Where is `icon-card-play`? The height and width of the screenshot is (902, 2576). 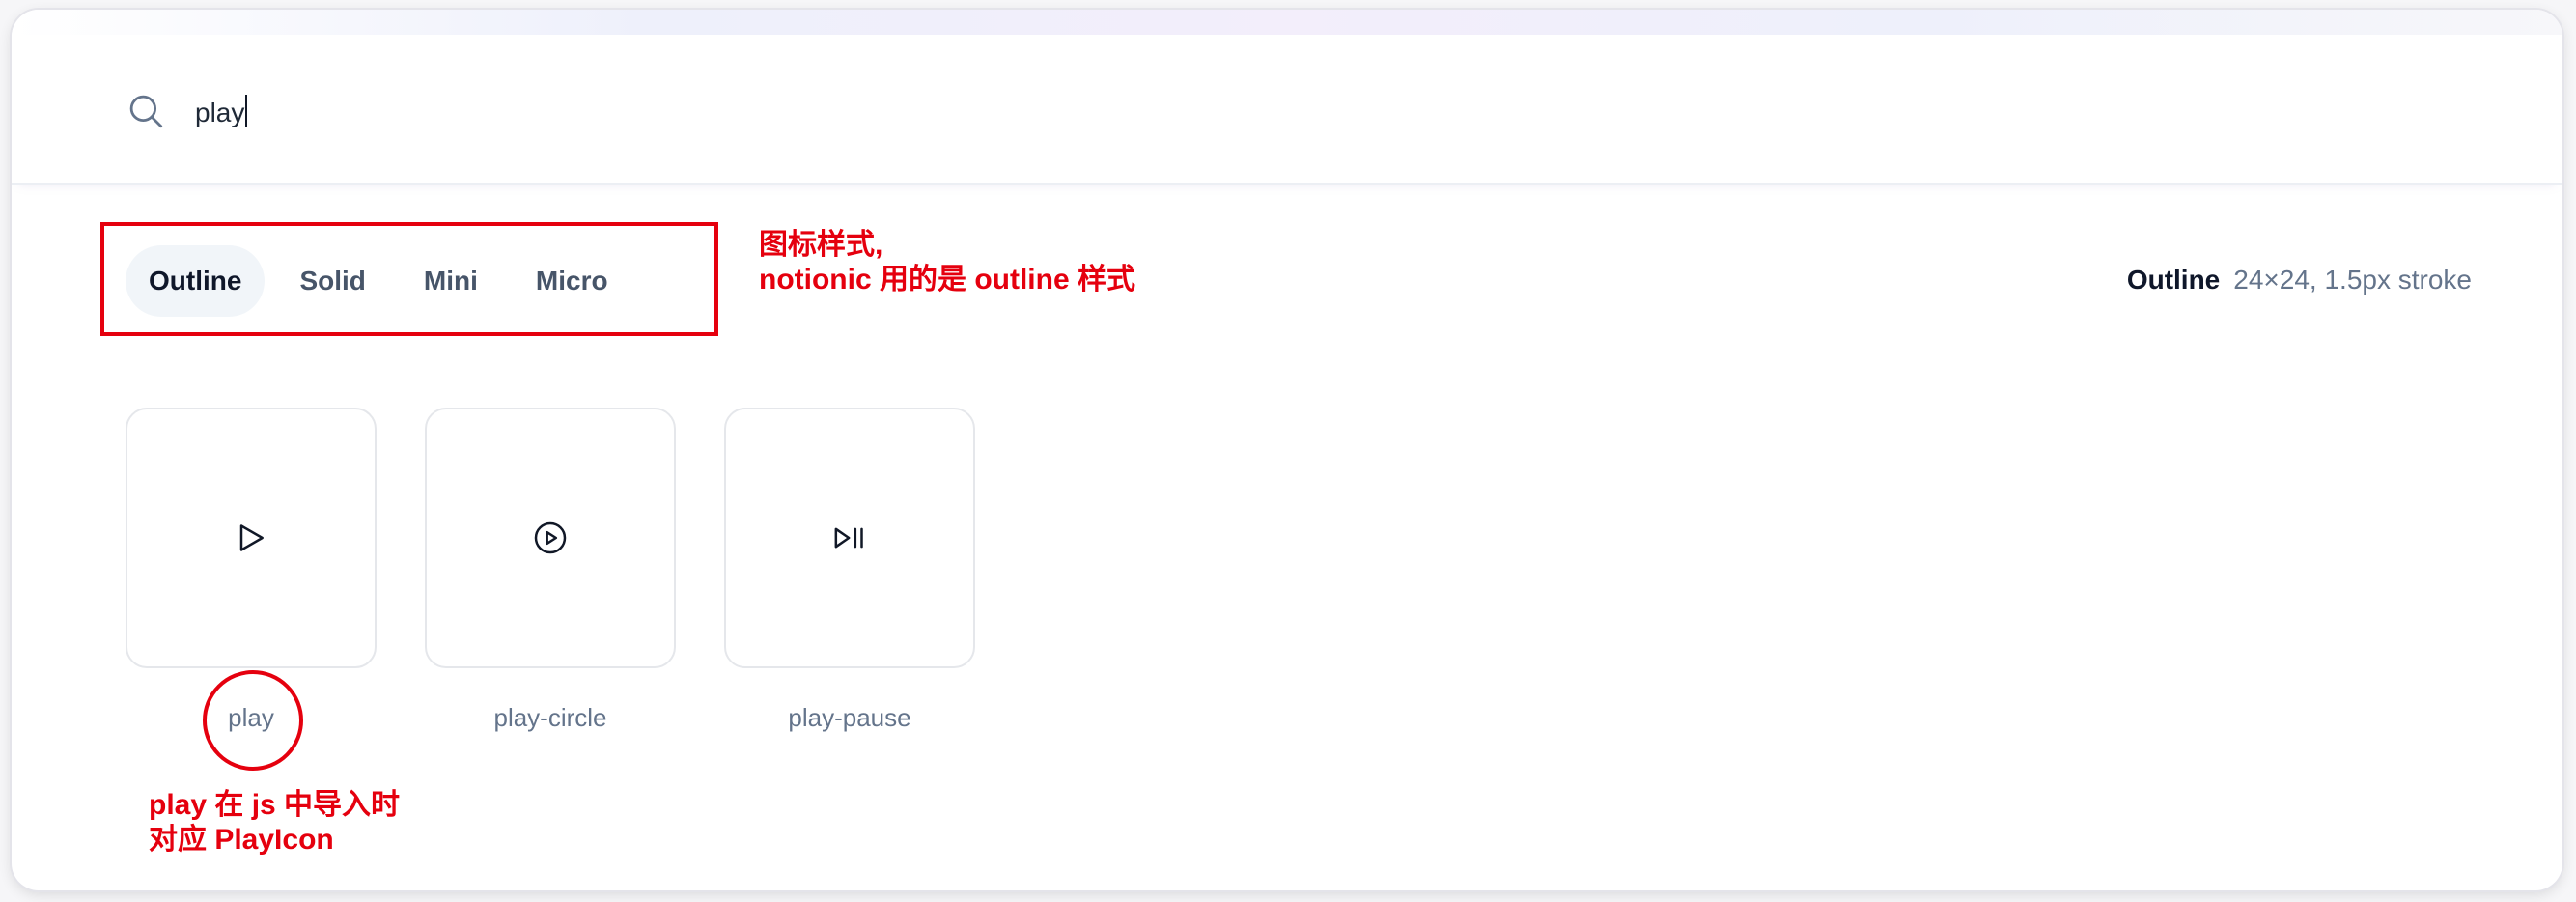 icon-card-play is located at coordinates (252, 538).